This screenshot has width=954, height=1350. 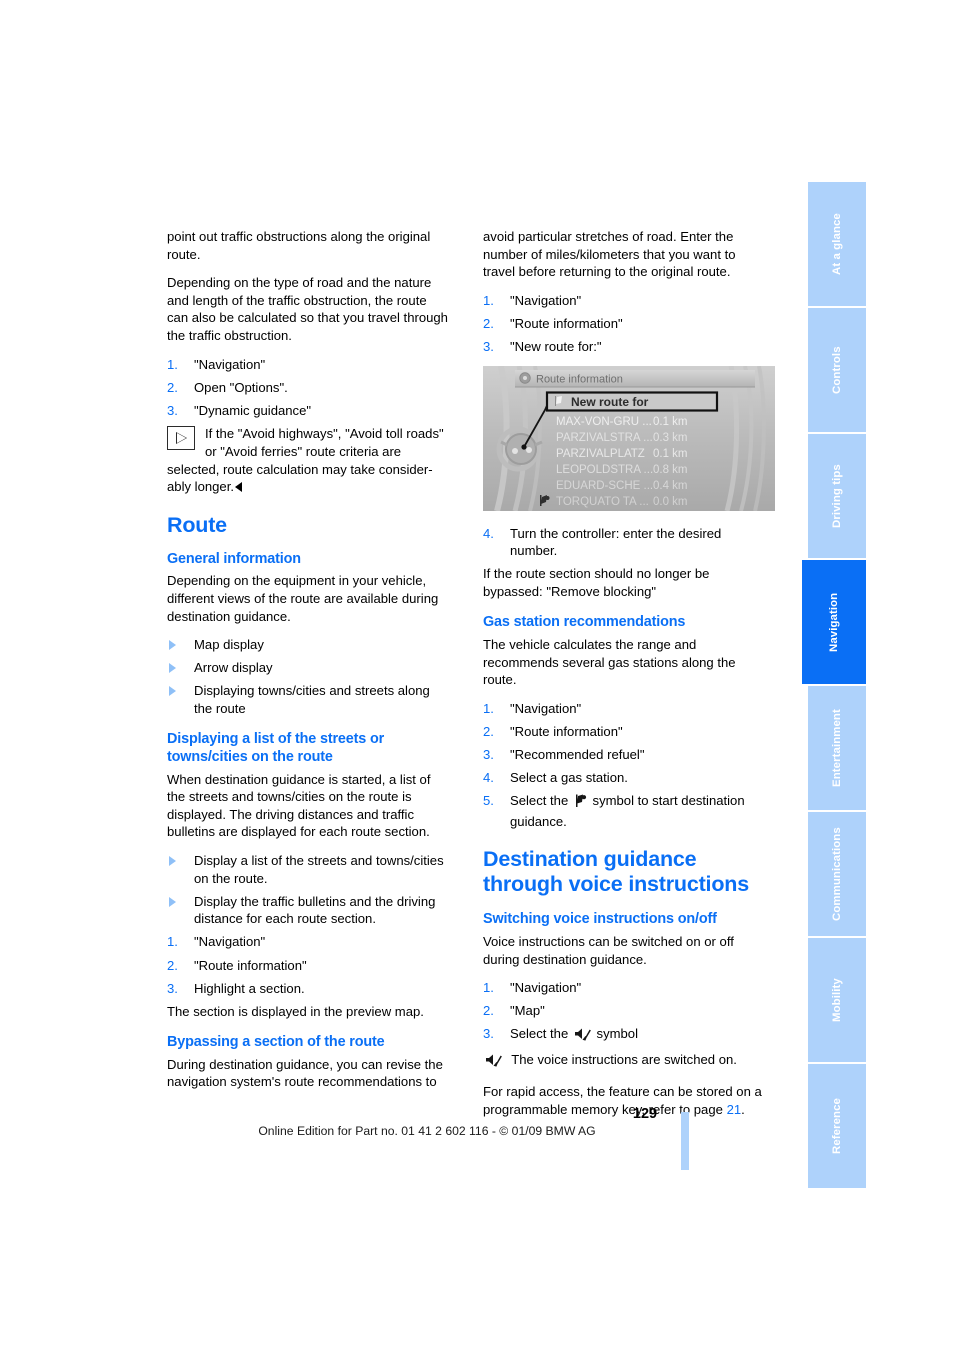 I want to click on heading-bypassing-section: Bypassing a section of the route, so click(x=276, y=1042).